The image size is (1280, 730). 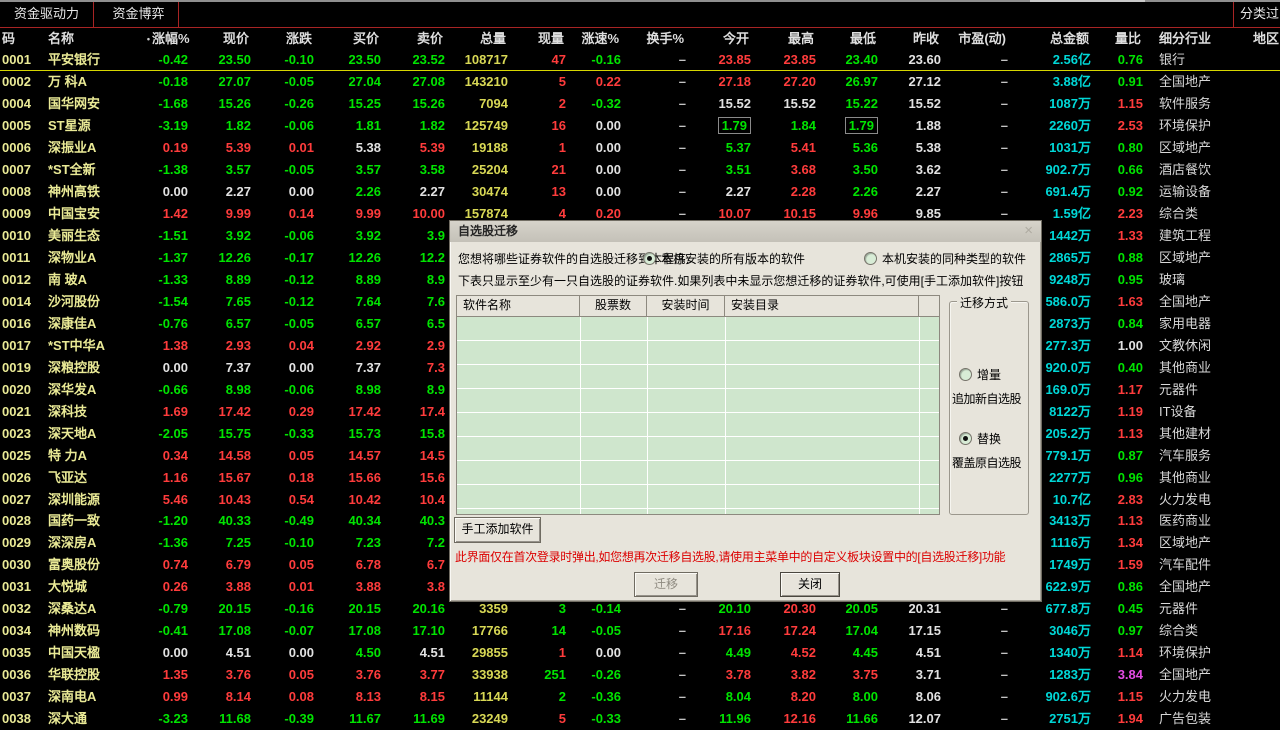 I want to click on cell-vol_ratio: 0.45, so click(x=1130, y=609).